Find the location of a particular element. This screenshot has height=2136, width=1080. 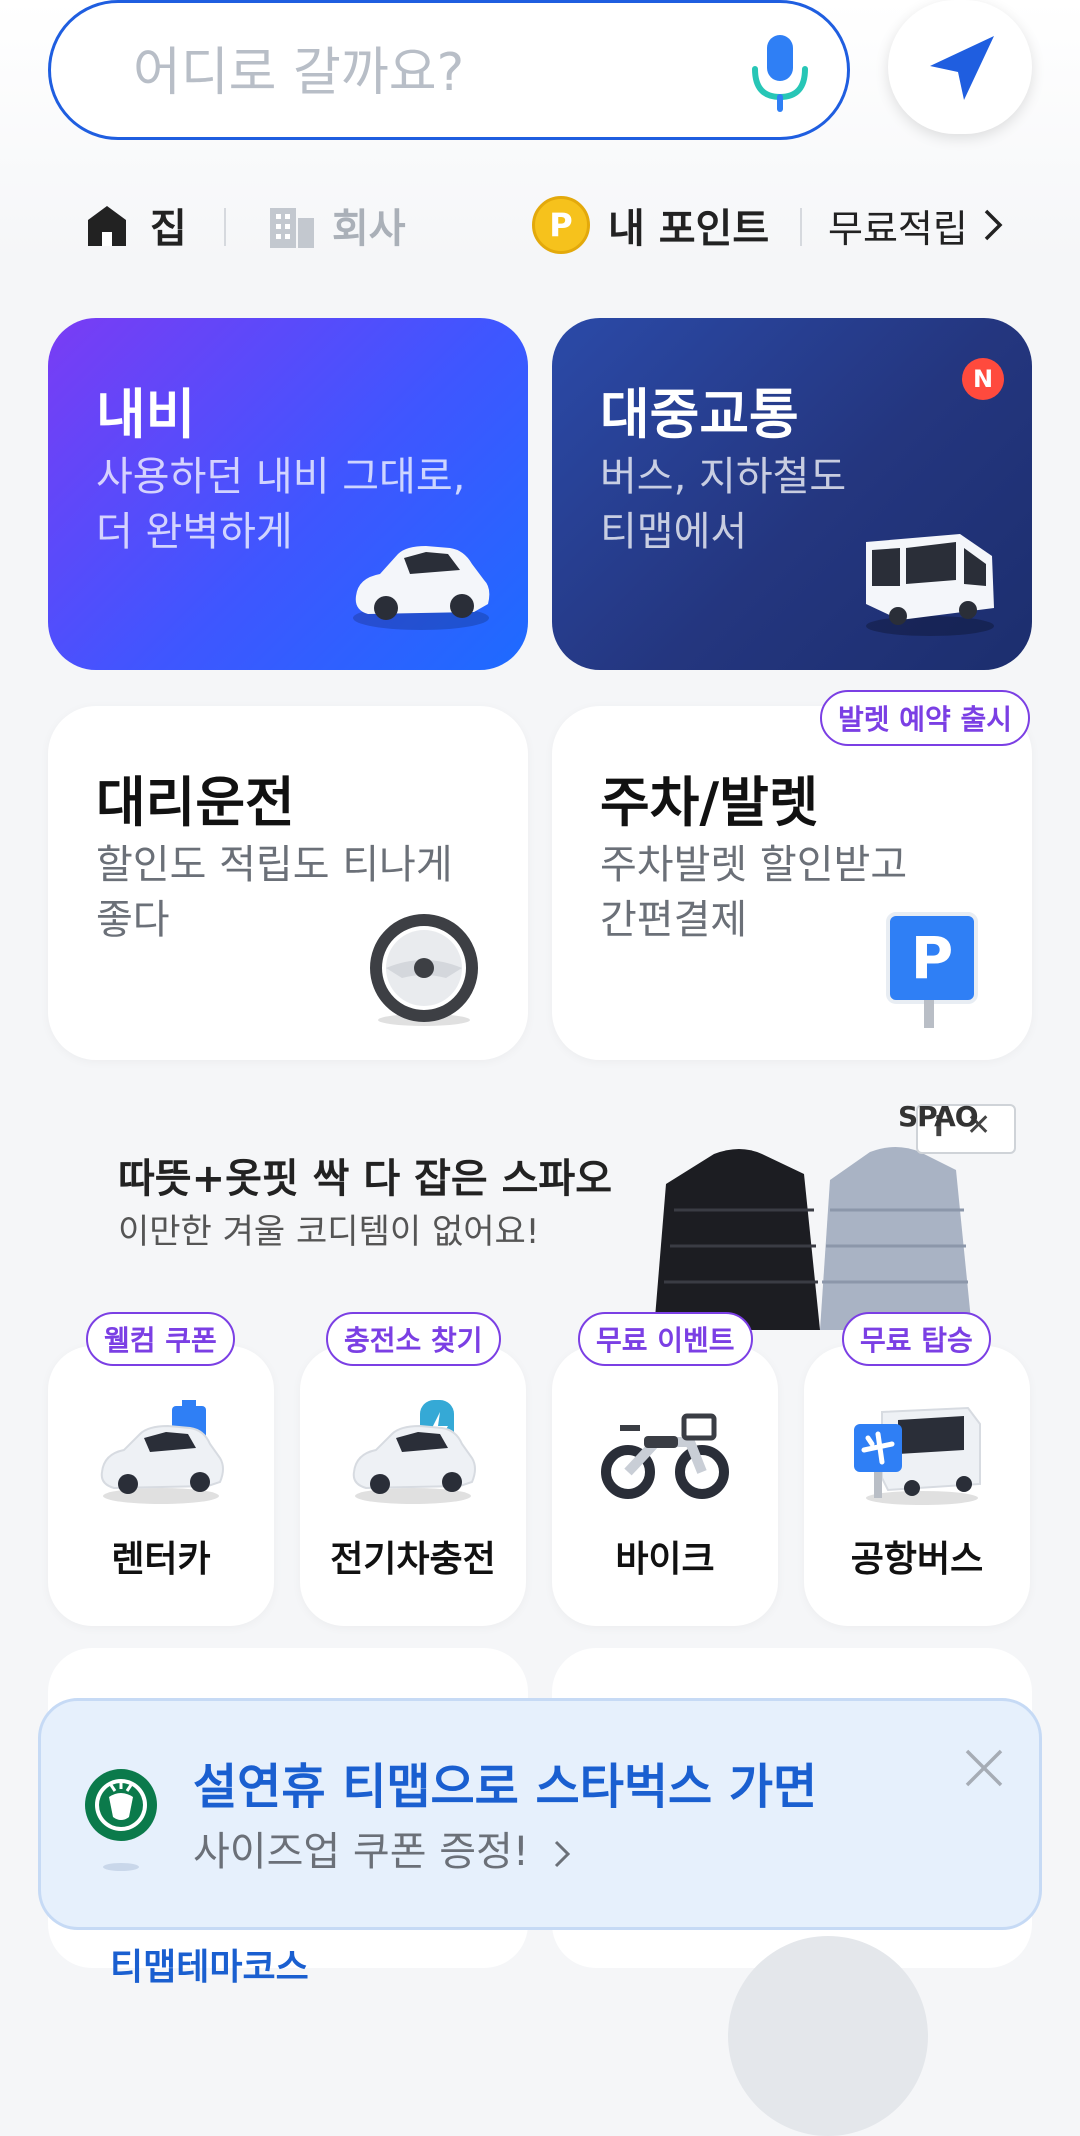

airport-bus-card: 공항버스 is located at coordinates (917, 1486).